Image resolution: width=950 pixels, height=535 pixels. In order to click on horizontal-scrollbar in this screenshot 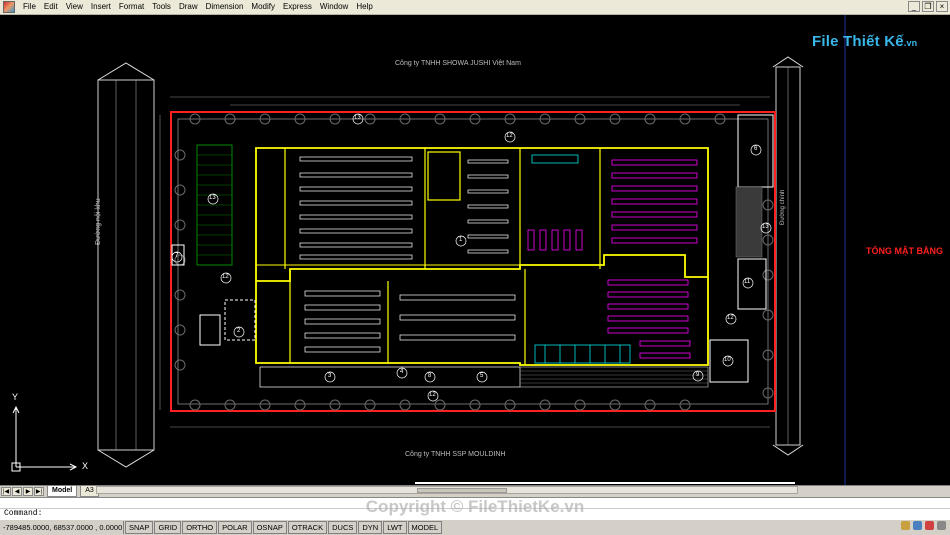, I will do `click(447, 490)`.